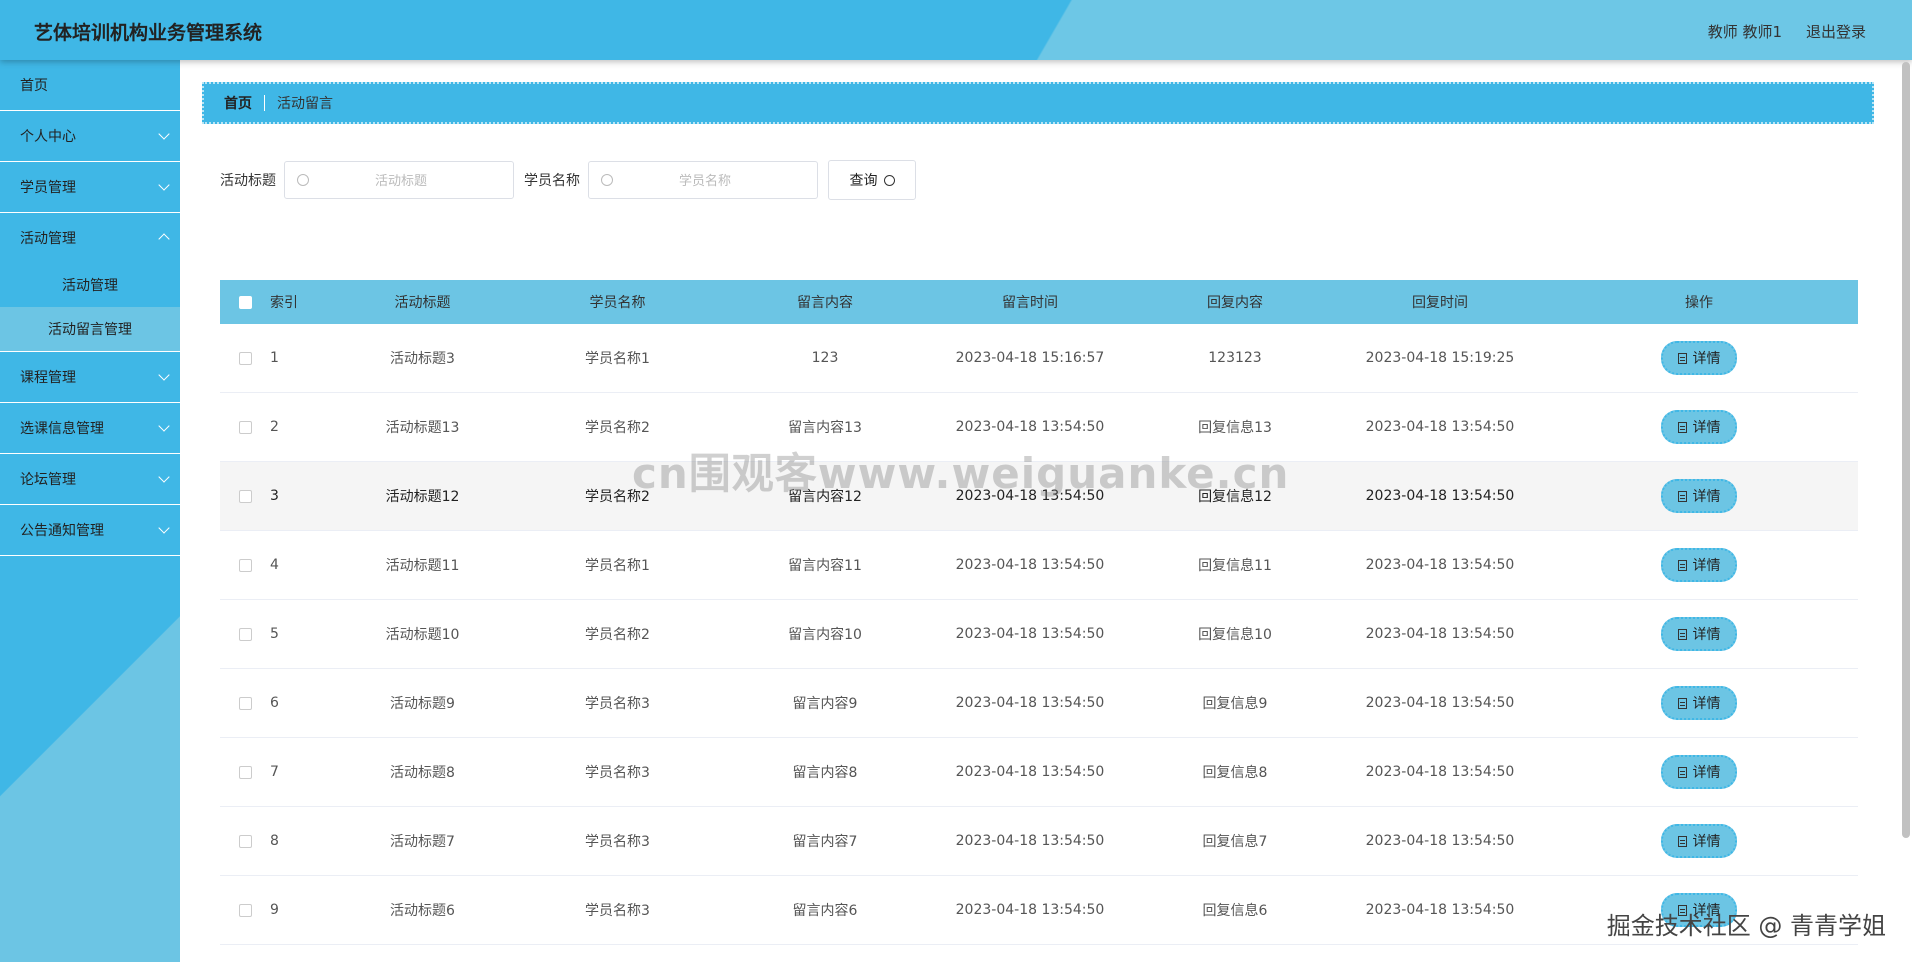 The width and height of the screenshot is (1912, 962). Describe the element at coordinates (90, 285) in the screenshot. I see `sidebar-subitem-activity-management: 活动管理` at that location.